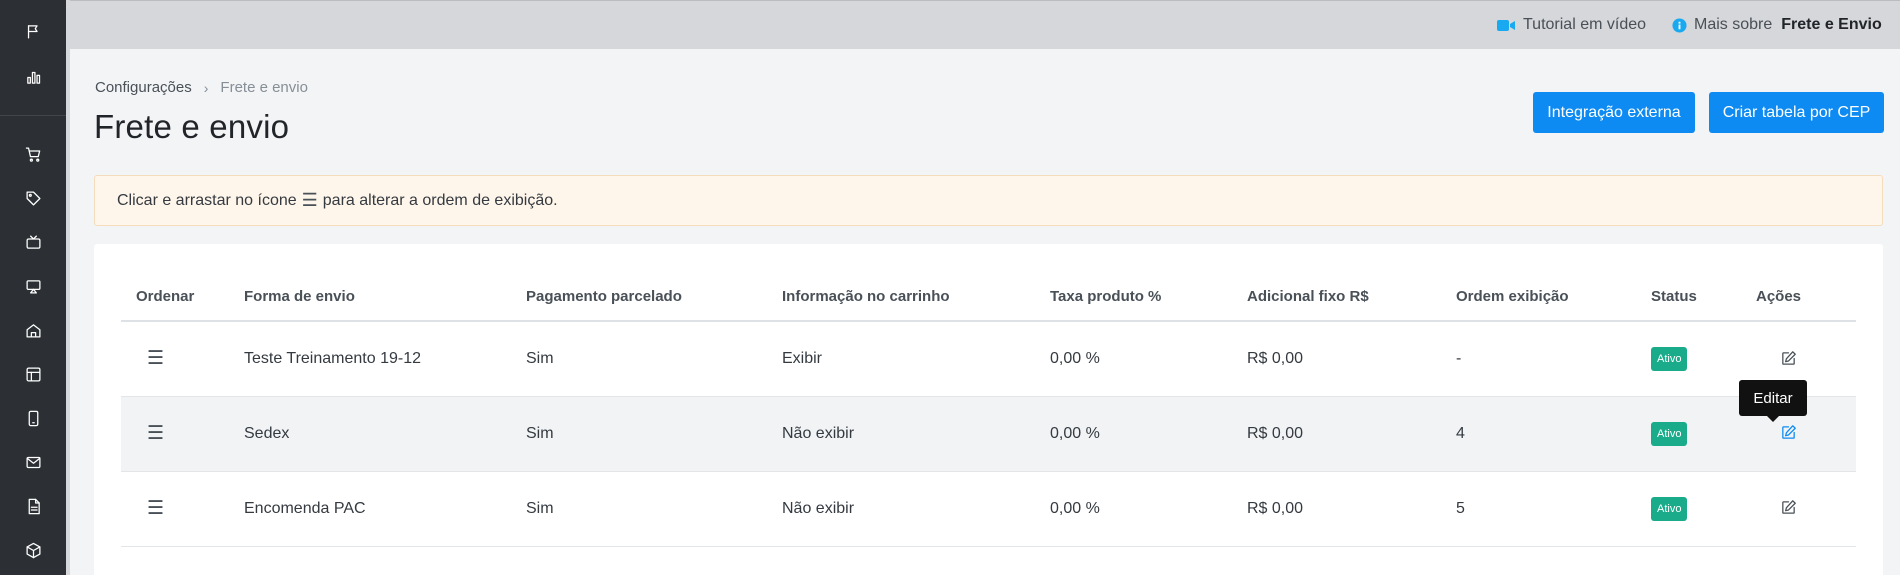 The image size is (1900, 575). What do you see at coordinates (33, 374) in the screenshot?
I see `layout-icon` at bounding box center [33, 374].